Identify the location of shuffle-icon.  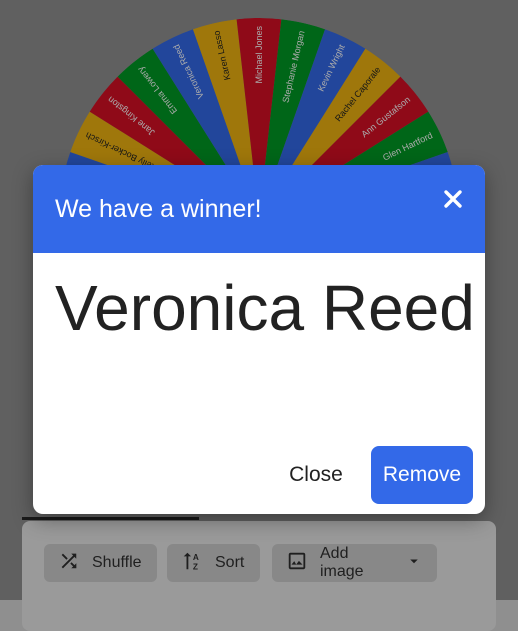
(69, 563).